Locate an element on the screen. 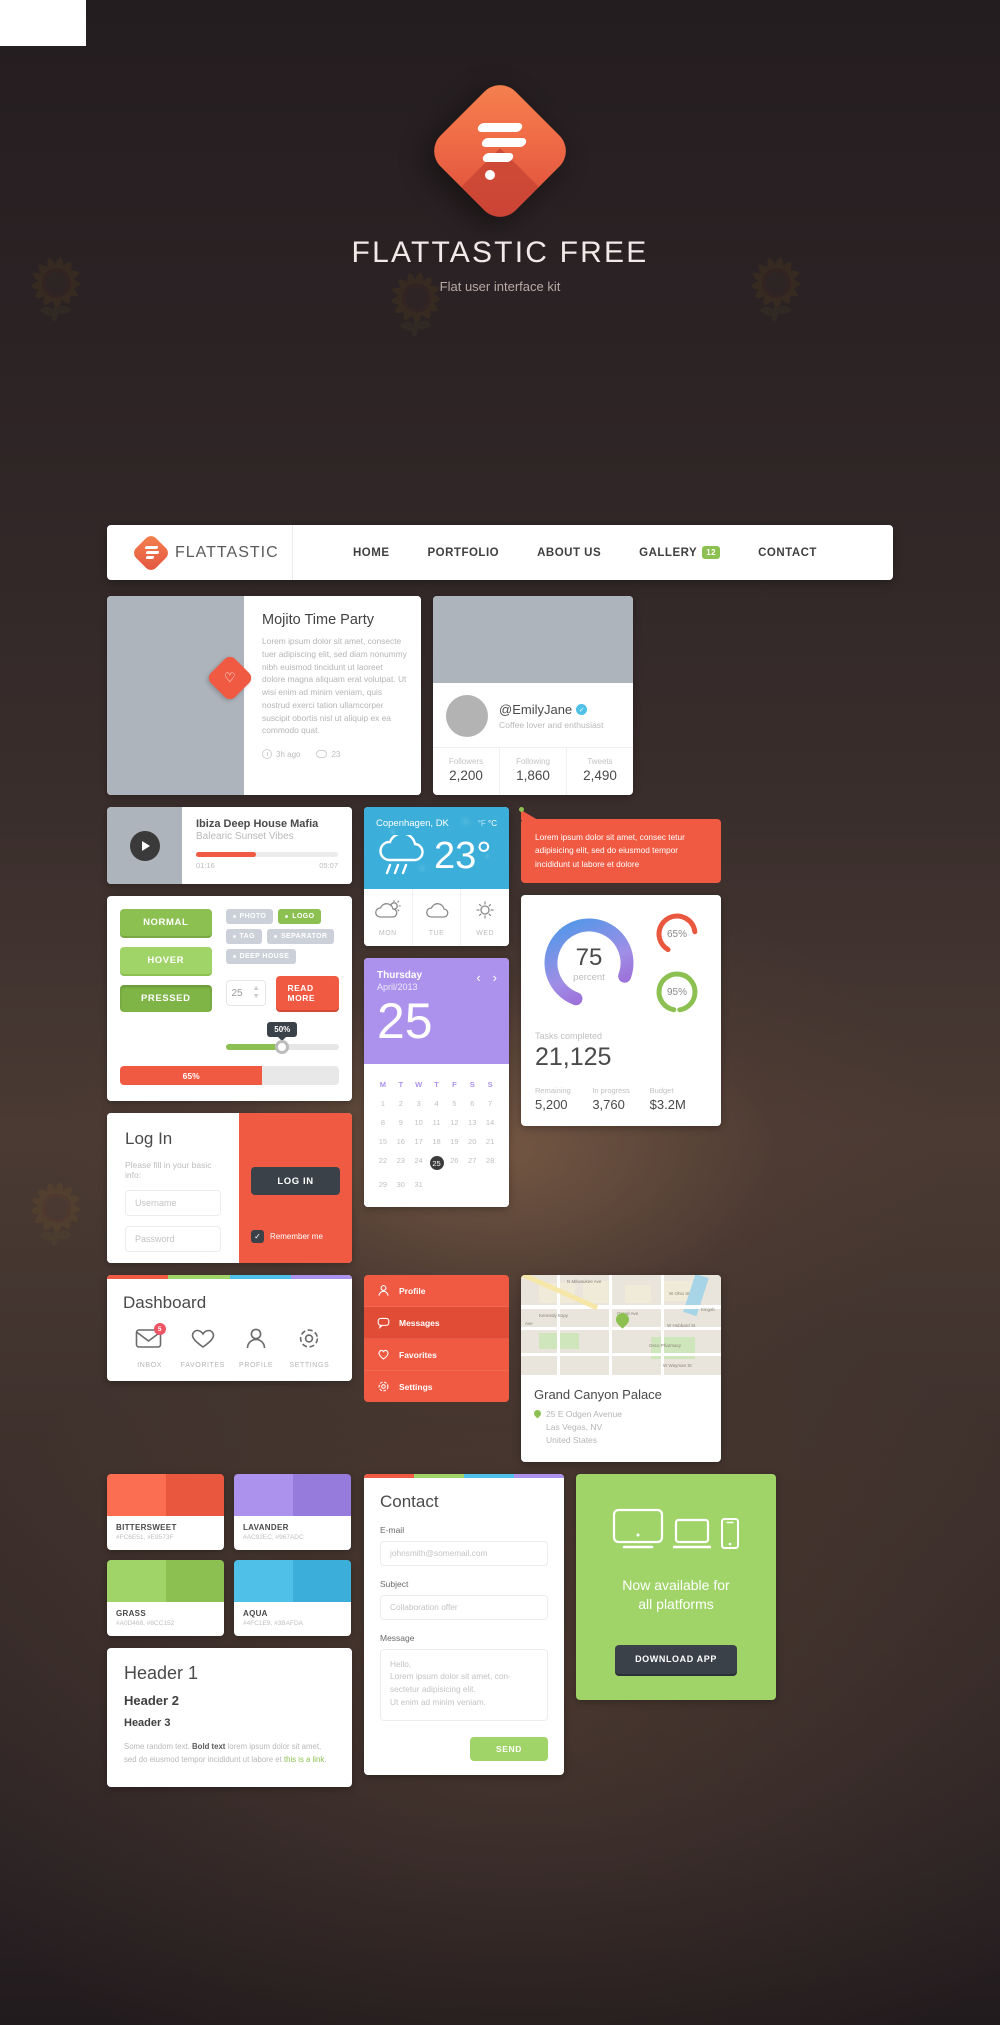  subject-field: Collaboration offer is located at coordinates (464, 1607).